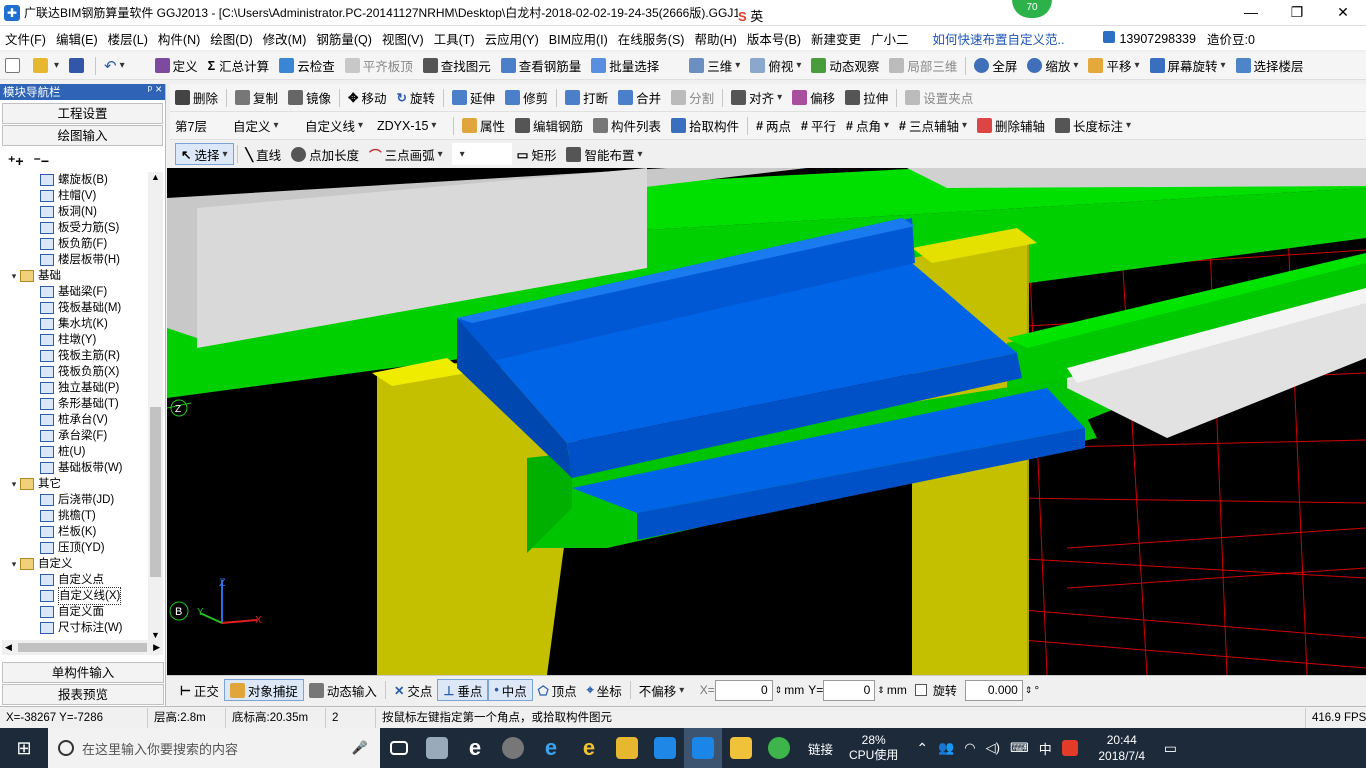 This screenshot has height=768, width=1366. What do you see at coordinates (25, 38) in the screenshot?
I see `menu-file: 文件(F)` at bounding box center [25, 38].